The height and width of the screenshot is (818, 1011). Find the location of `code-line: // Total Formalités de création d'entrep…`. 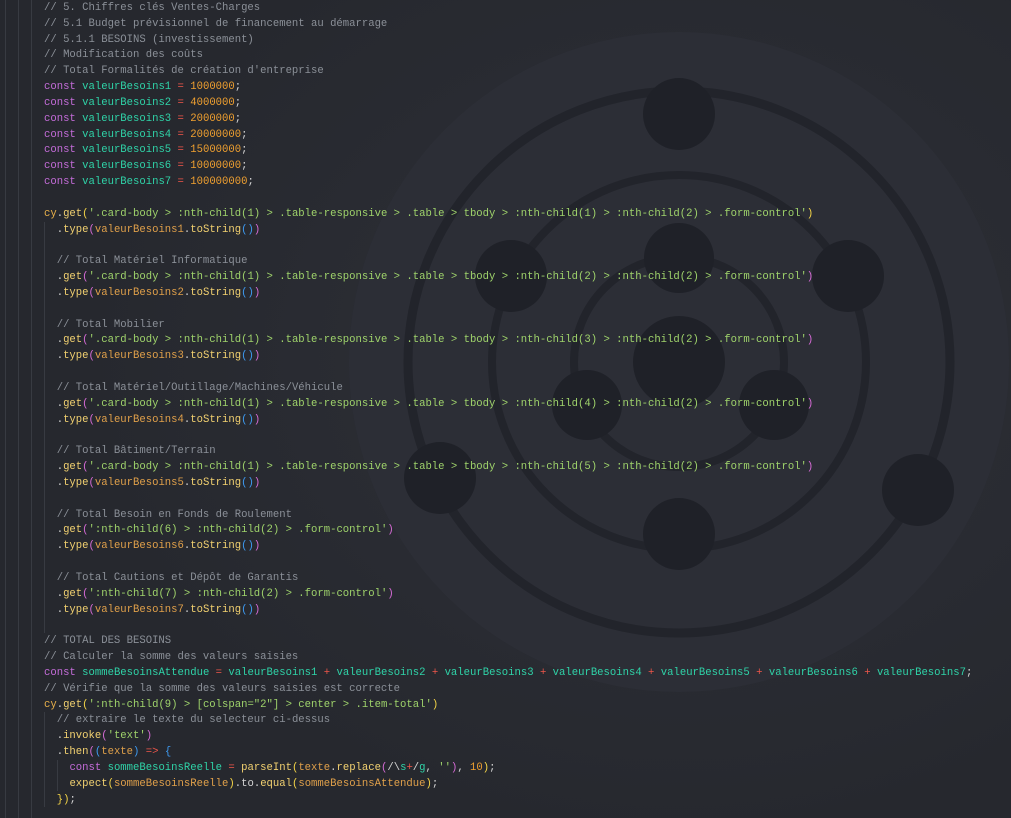

code-line: // Total Formalités de création d'entrep… is located at coordinates (184, 71).